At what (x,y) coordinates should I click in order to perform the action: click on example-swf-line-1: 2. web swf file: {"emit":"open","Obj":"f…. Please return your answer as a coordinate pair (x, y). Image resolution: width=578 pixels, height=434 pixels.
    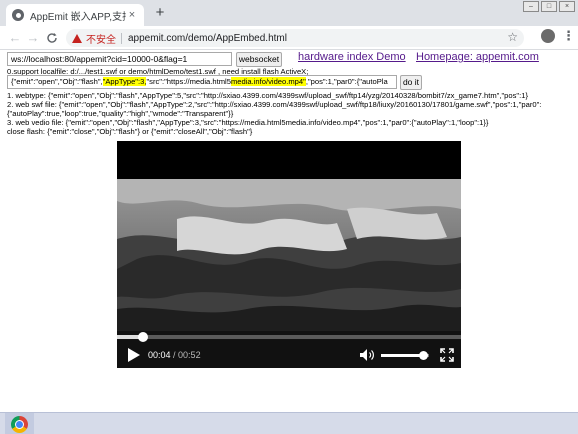
    Looking at the image, I should click on (274, 104).